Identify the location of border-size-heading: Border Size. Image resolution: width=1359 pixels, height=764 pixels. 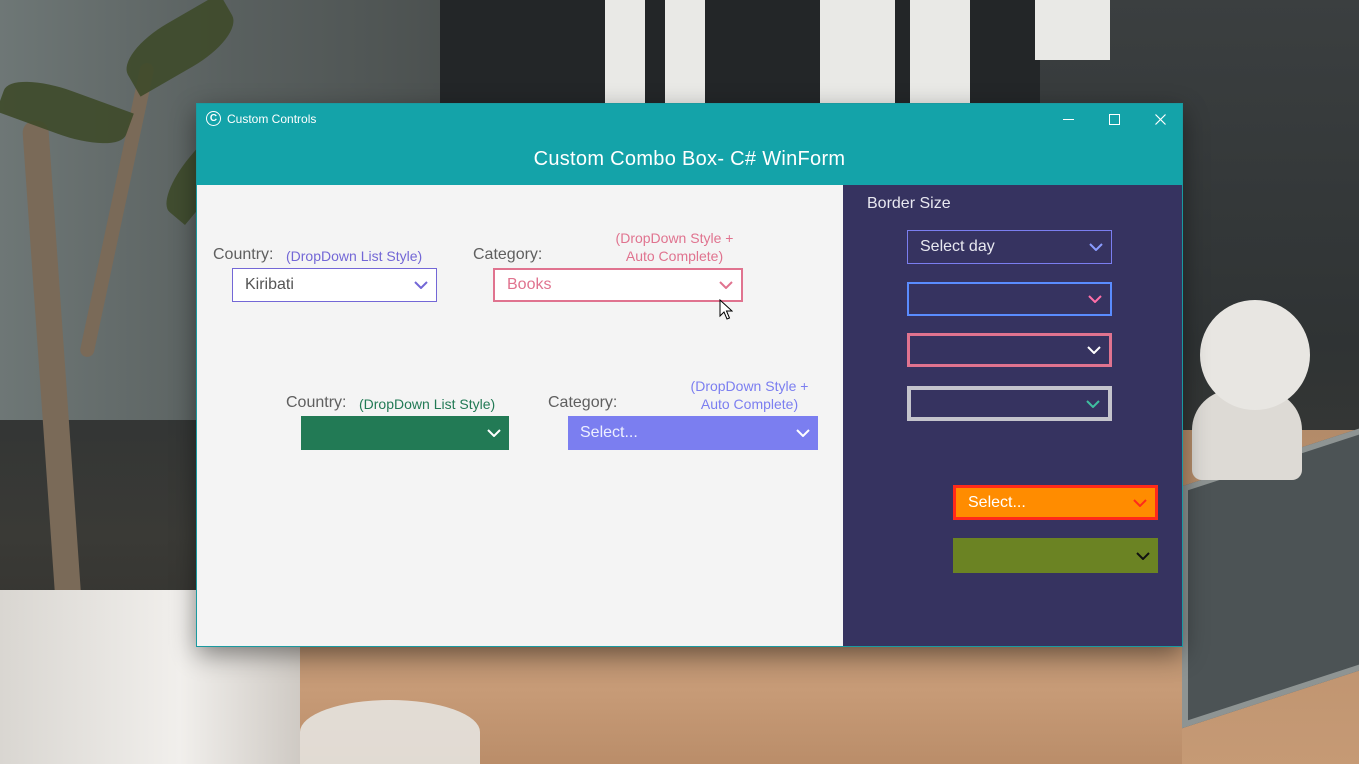
(909, 203).